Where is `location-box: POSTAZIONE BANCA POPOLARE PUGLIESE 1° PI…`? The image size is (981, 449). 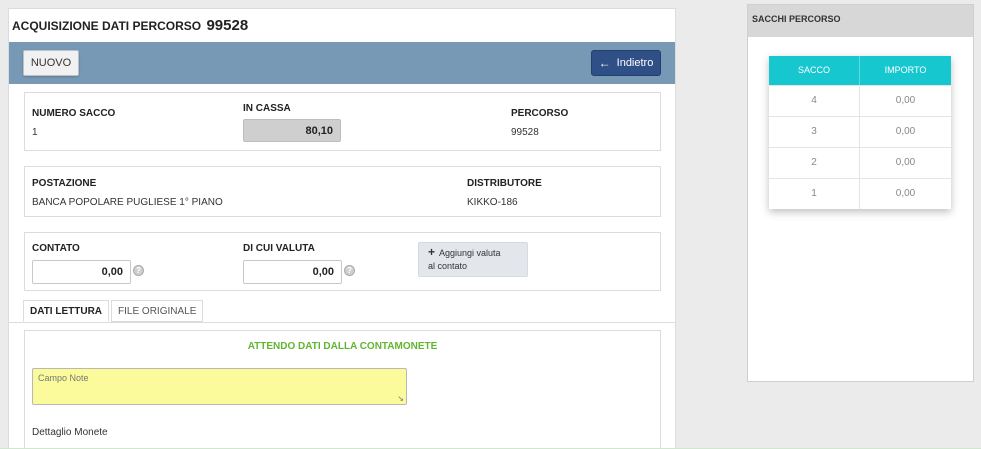
location-box: POSTAZIONE BANCA POPOLARE PUGLIESE 1° PI… is located at coordinates (342, 191).